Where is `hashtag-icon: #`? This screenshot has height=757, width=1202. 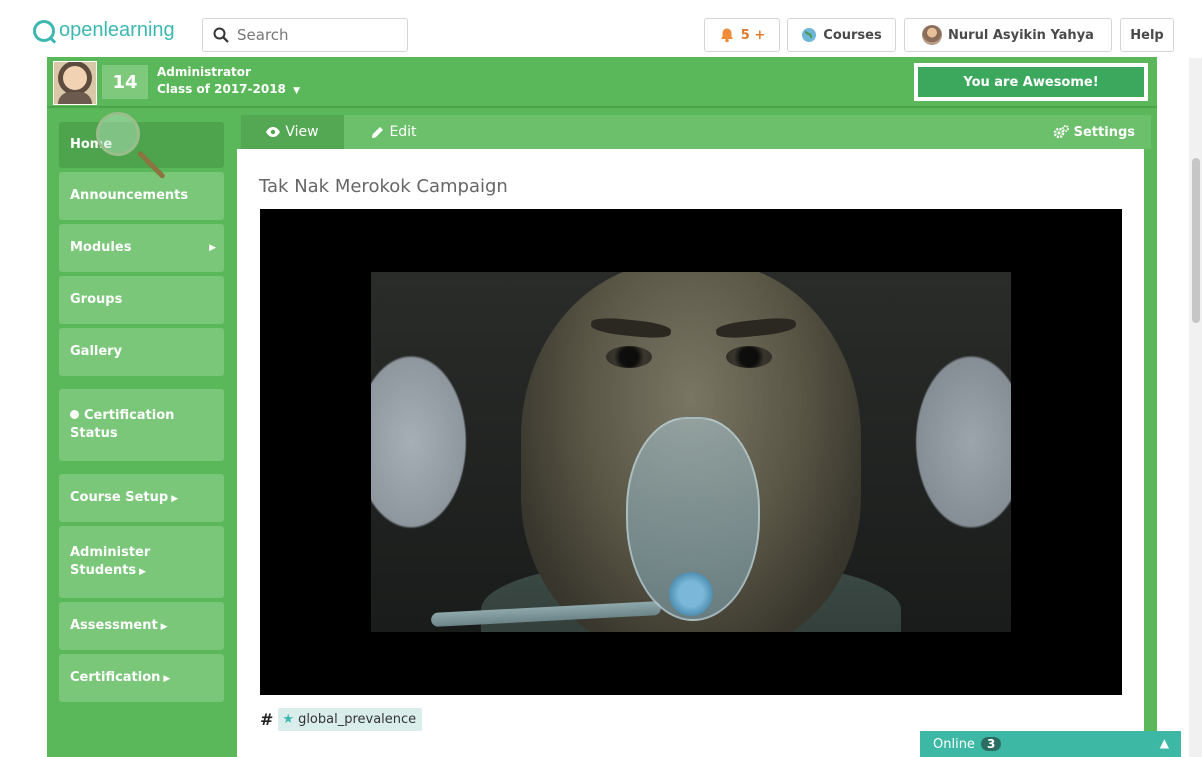 hashtag-icon: # is located at coordinates (267, 719).